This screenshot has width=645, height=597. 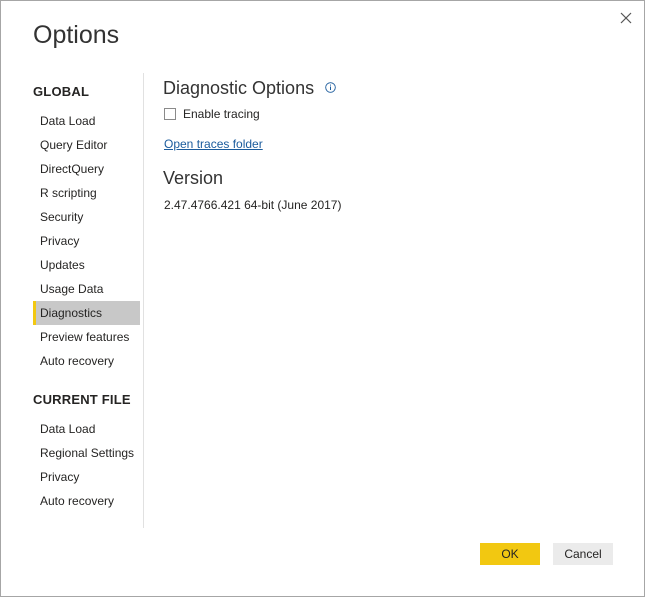 What do you see at coordinates (86, 121) in the screenshot?
I see `sidebar-item-global-data-load: Data Load` at bounding box center [86, 121].